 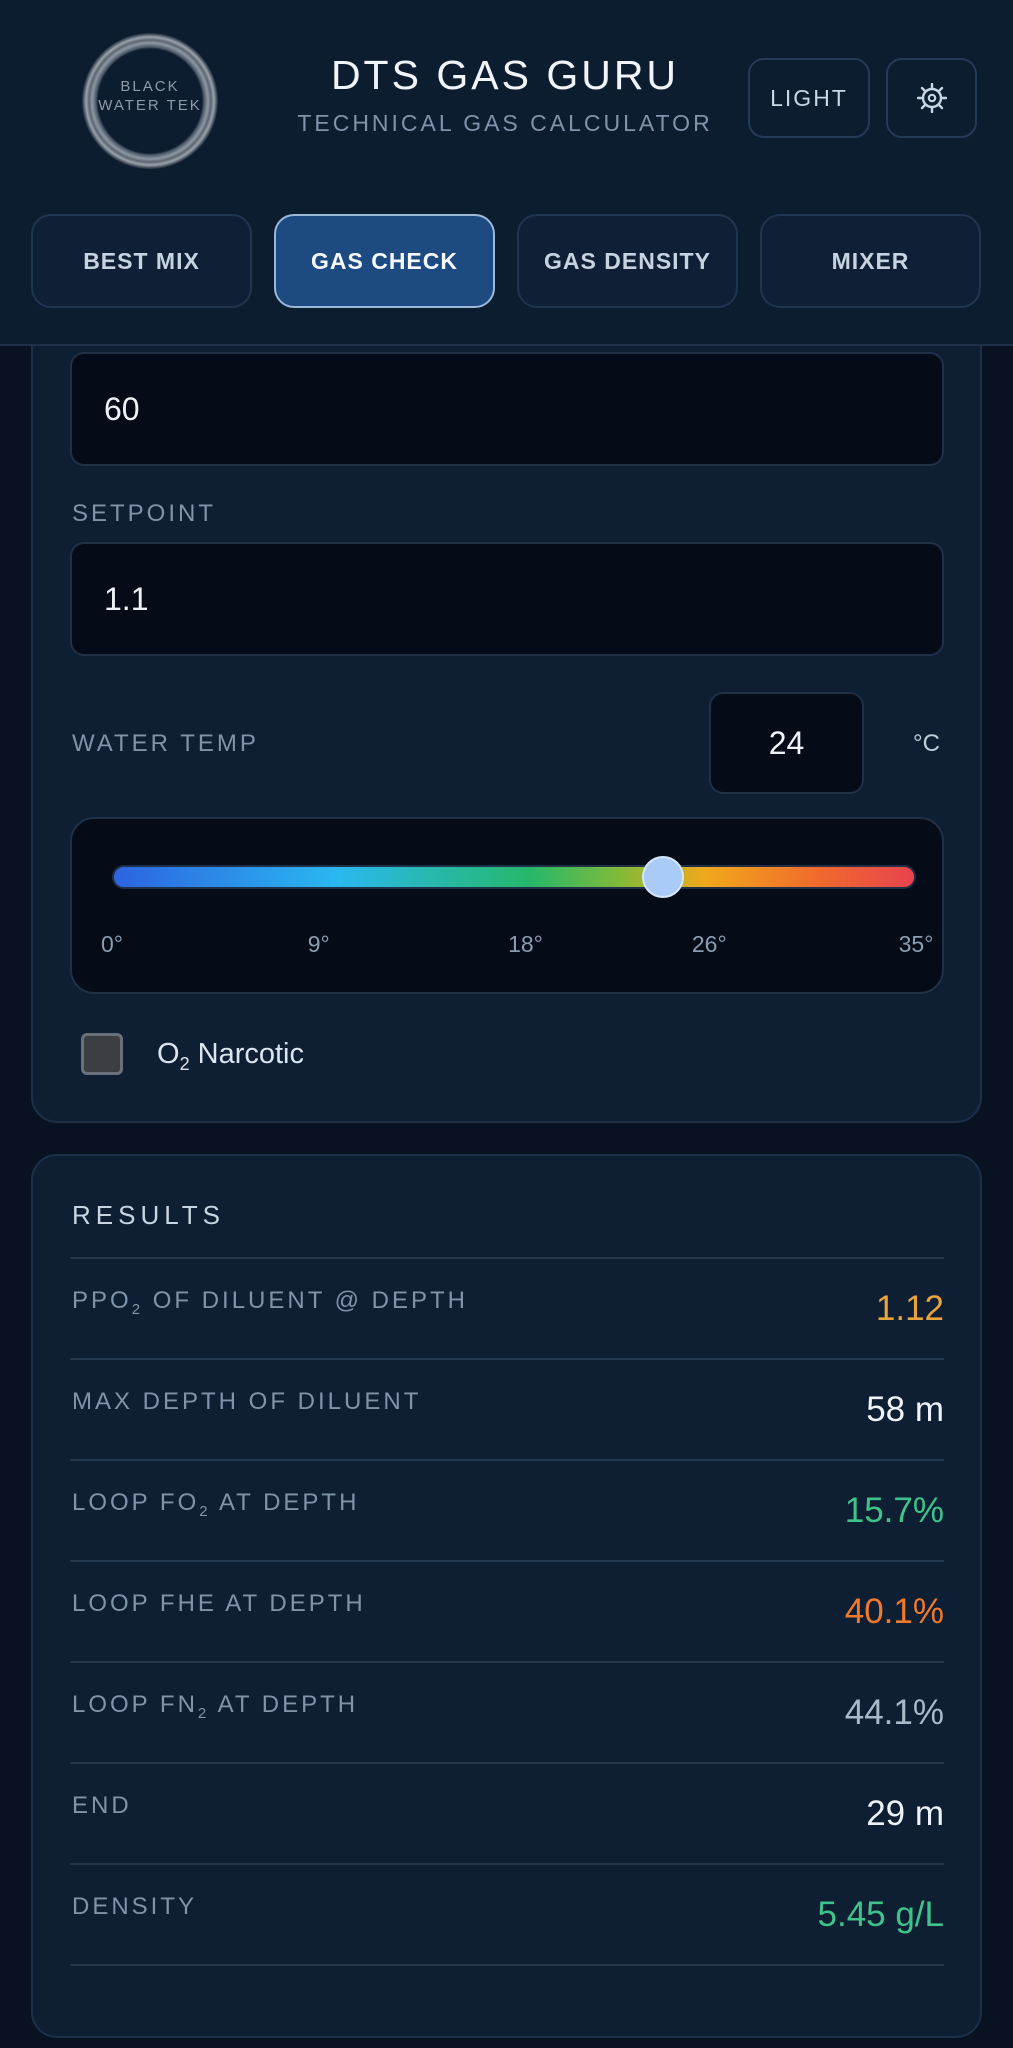 I want to click on result-label: LOOP FN2 AT DEPTH, so click(x=215, y=1706).